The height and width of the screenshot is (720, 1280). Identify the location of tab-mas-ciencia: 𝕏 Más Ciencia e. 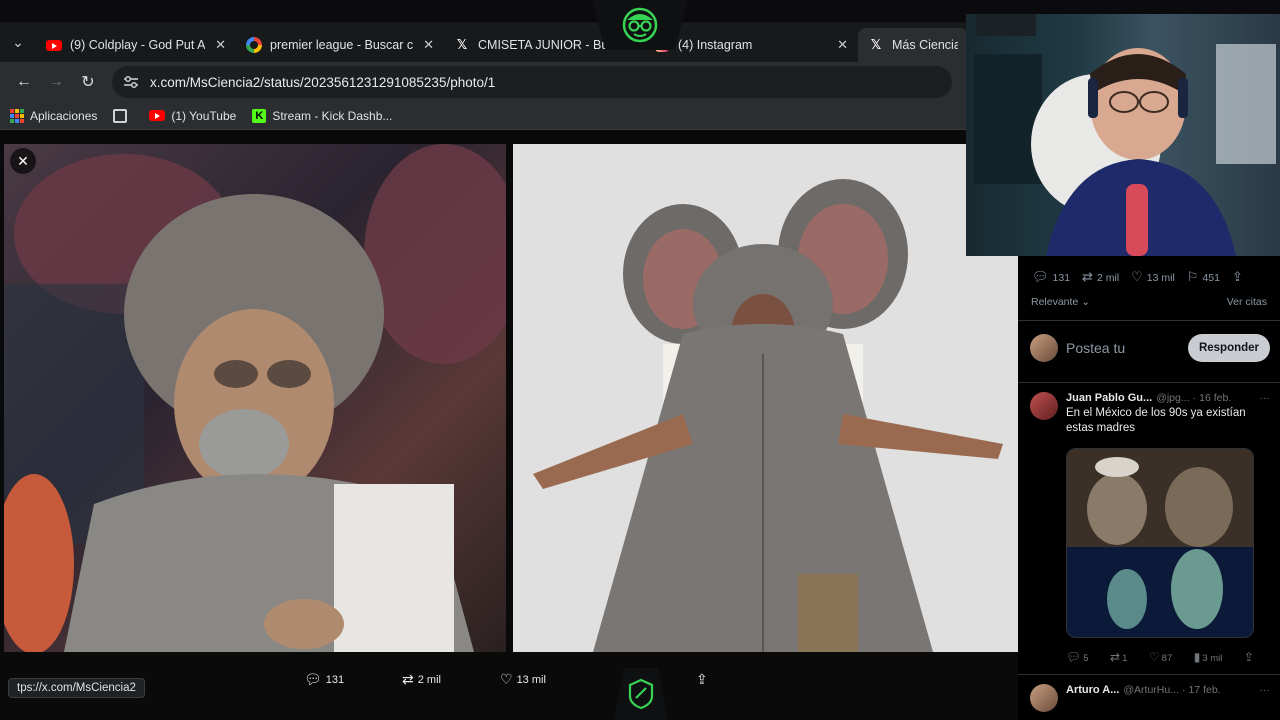
(913, 45).